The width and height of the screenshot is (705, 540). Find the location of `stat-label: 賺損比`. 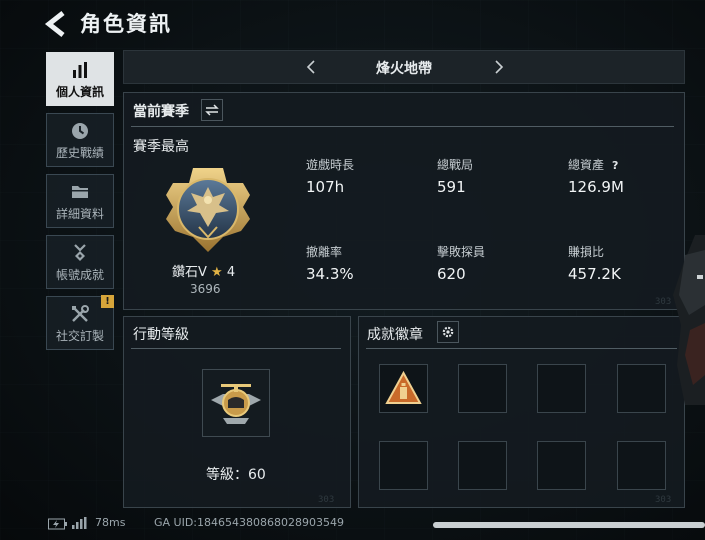

stat-label: 賺損比 is located at coordinates (586, 252).